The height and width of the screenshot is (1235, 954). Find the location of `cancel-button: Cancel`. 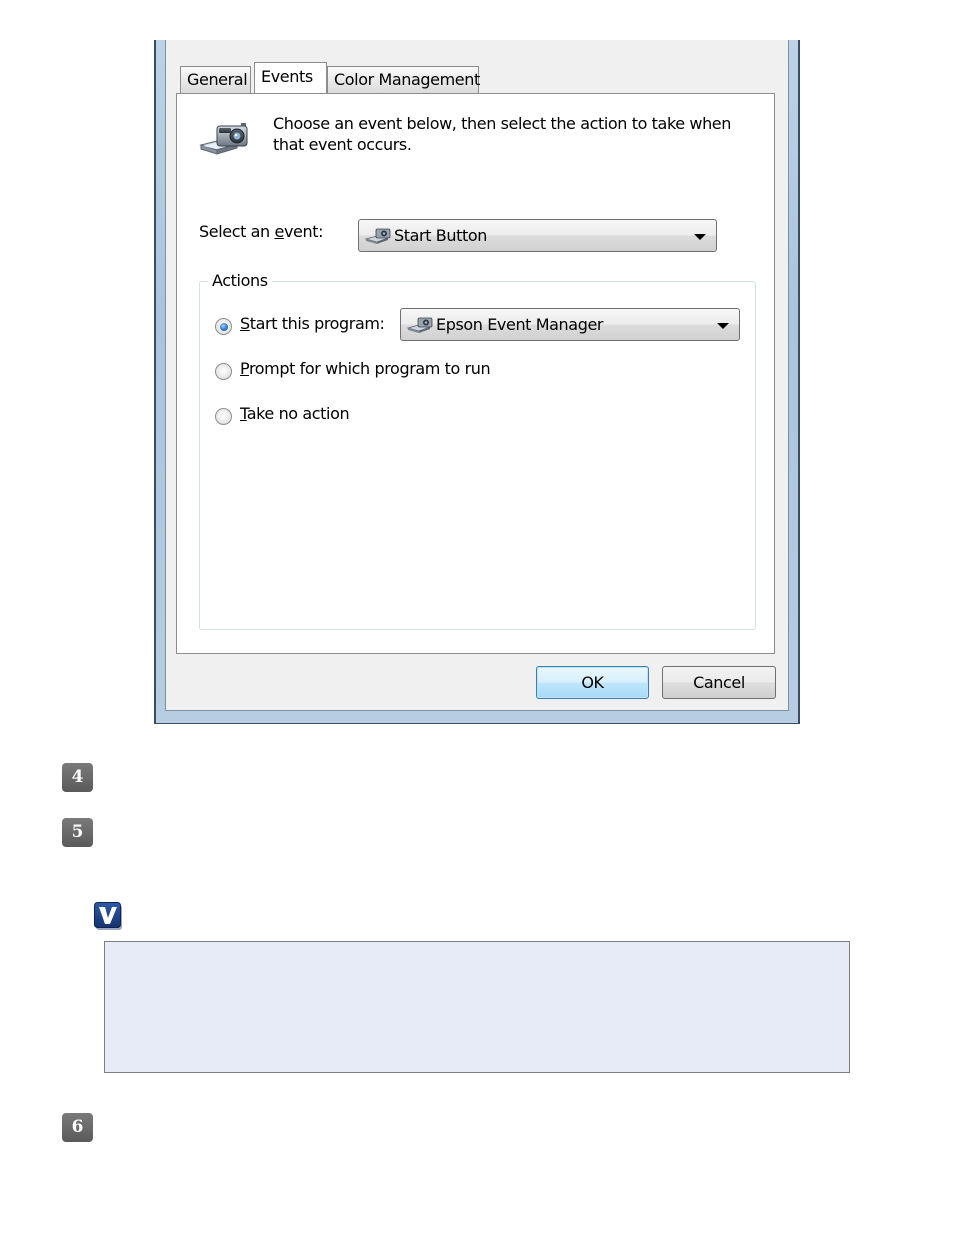

cancel-button: Cancel is located at coordinates (719, 682).